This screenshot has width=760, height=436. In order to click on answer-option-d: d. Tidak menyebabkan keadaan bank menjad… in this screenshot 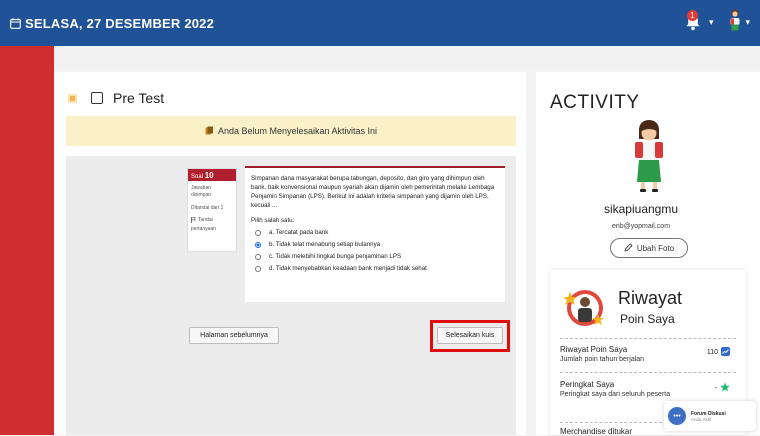, I will do `click(377, 268)`.